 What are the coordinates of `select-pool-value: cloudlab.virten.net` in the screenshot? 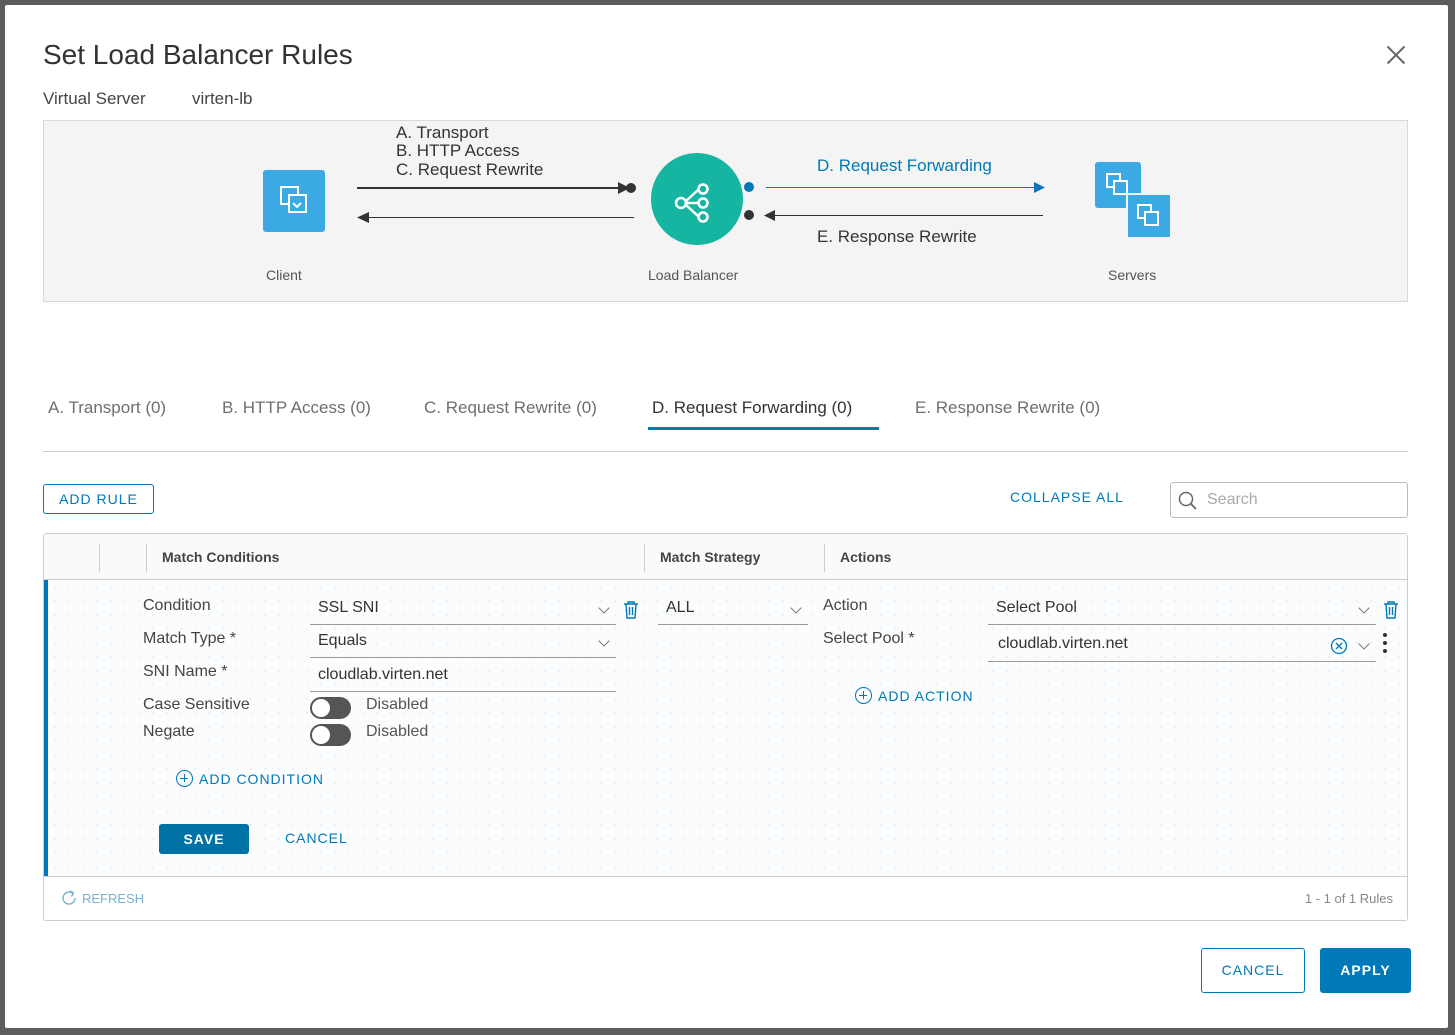 It's located at (1063, 643).